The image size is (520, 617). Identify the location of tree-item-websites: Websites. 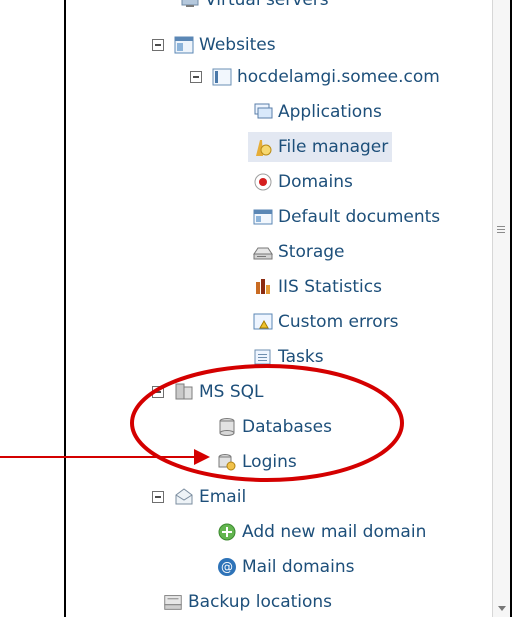
(214, 45).